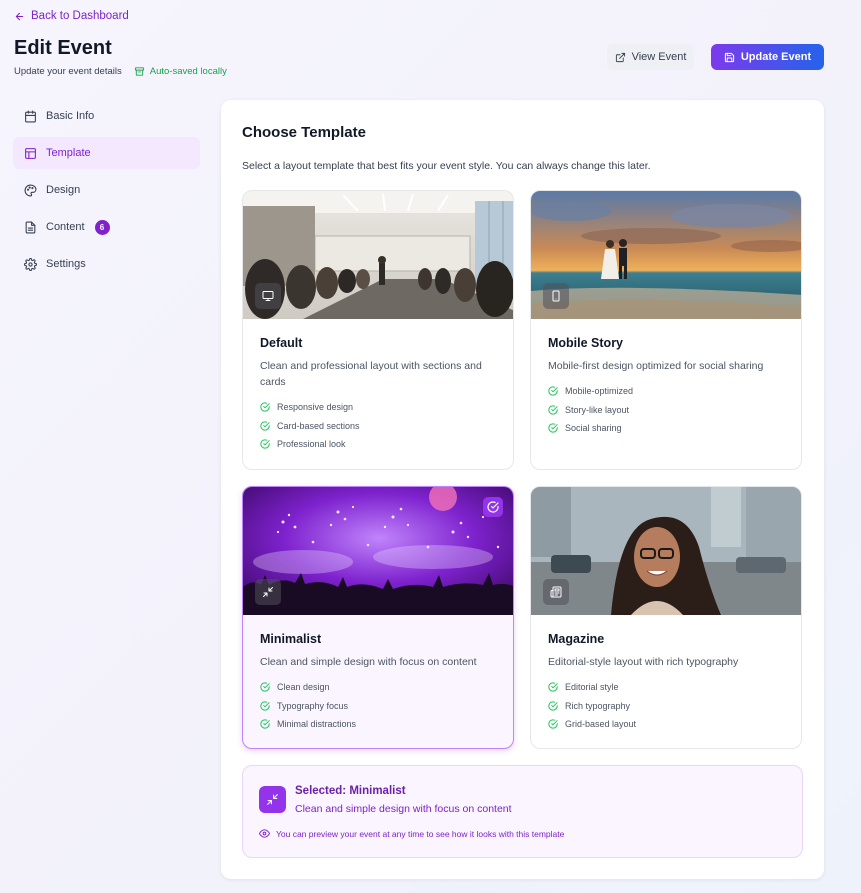 This screenshot has width=861, height=893. I want to click on feature-label: Typography focus, so click(313, 705).